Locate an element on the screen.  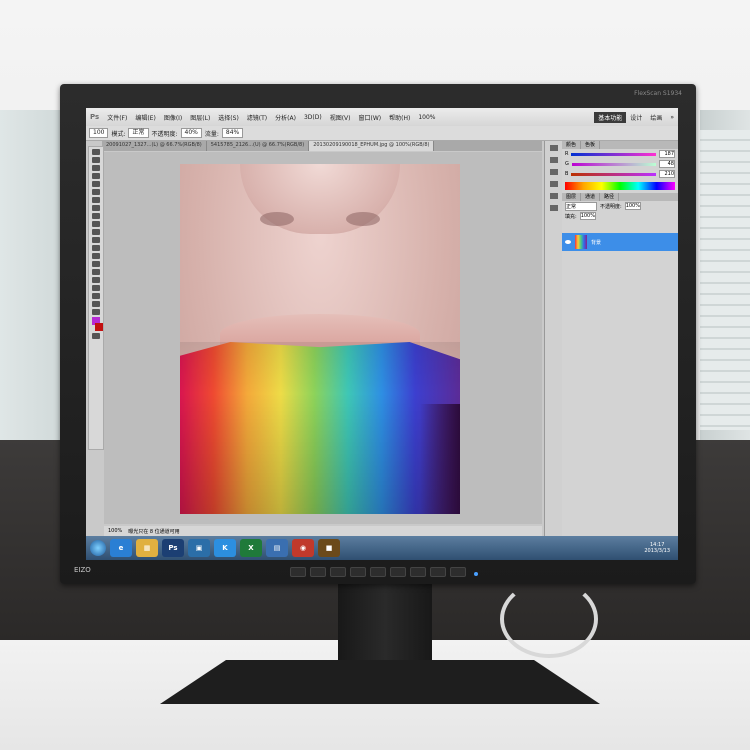
status-zoom: 100% is located at coordinates (115, 531).